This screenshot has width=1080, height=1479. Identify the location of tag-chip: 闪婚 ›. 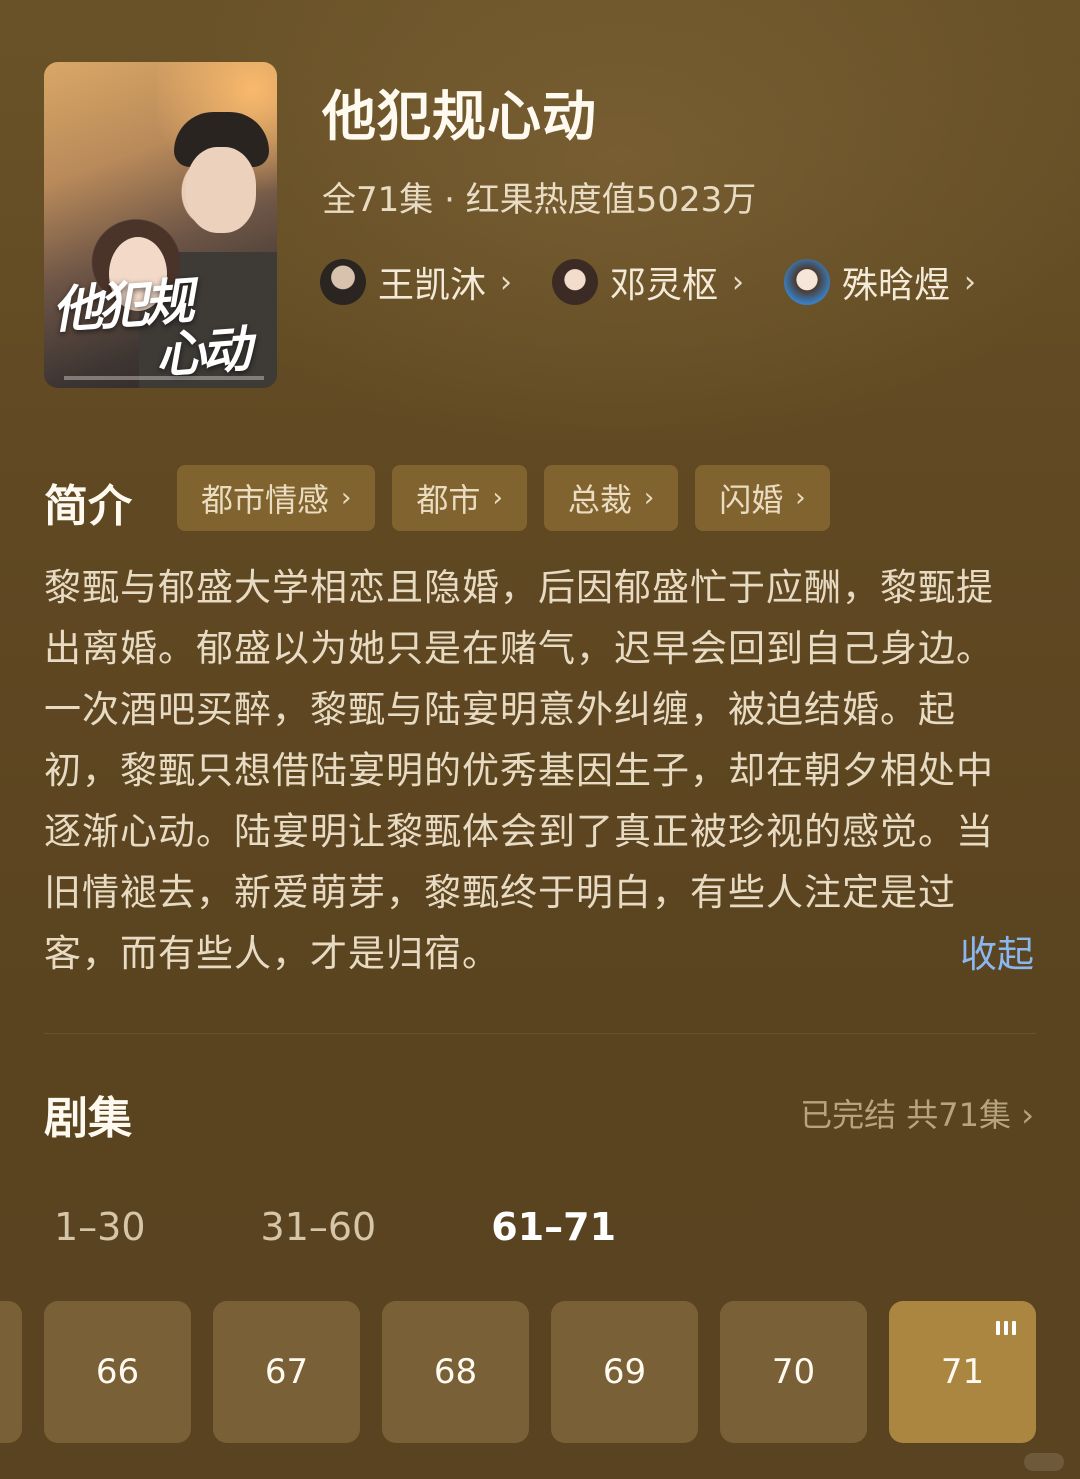
(762, 498).